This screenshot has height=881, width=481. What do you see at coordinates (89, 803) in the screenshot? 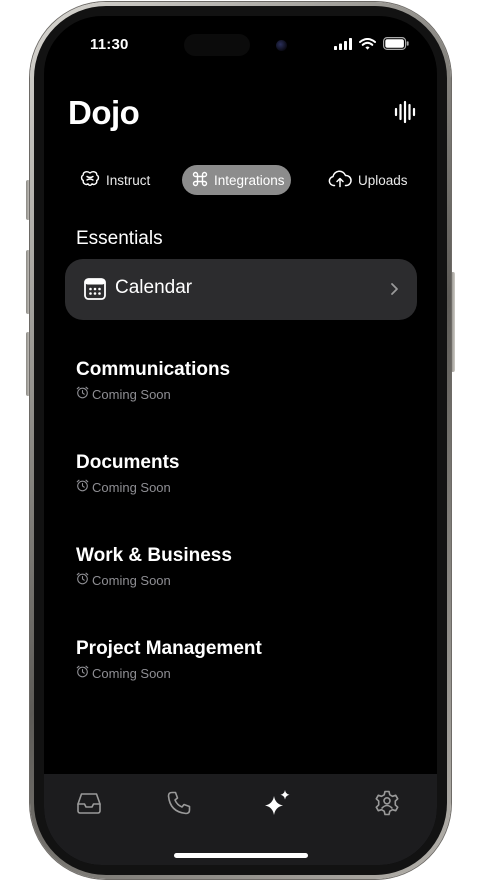
I see `inbox-icon` at bounding box center [89, 803].